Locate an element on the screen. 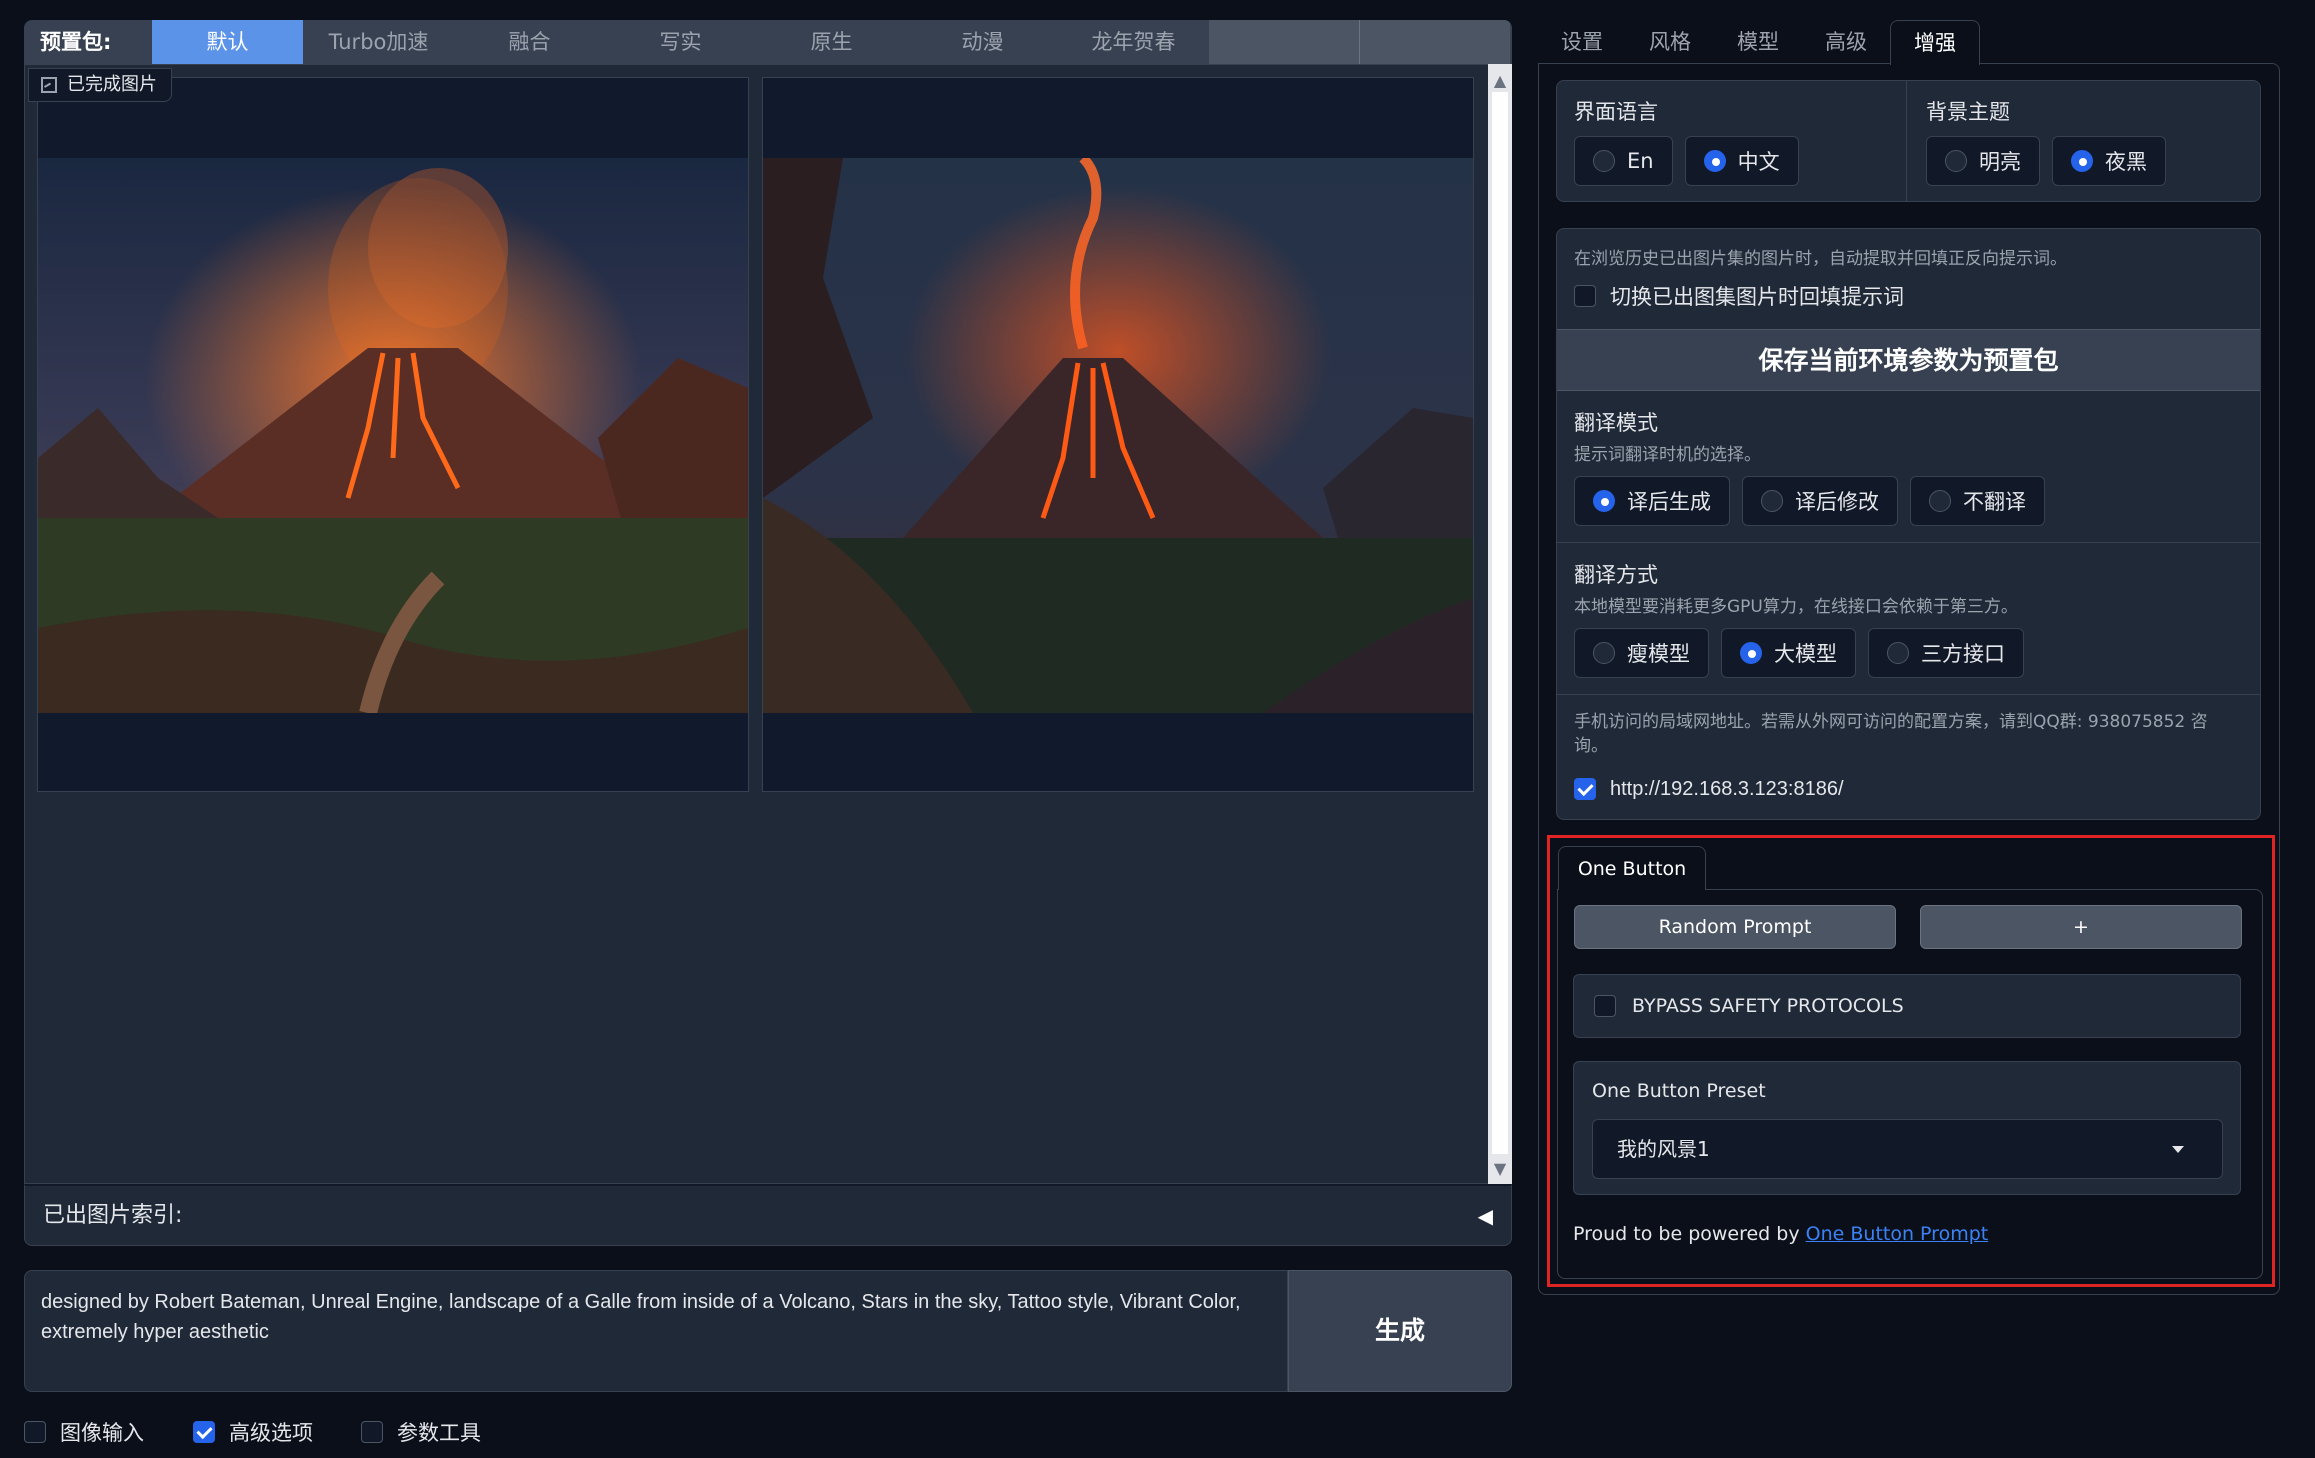  translate-mode-label-1: 译后生成 is located at coordinates (1669, 502).